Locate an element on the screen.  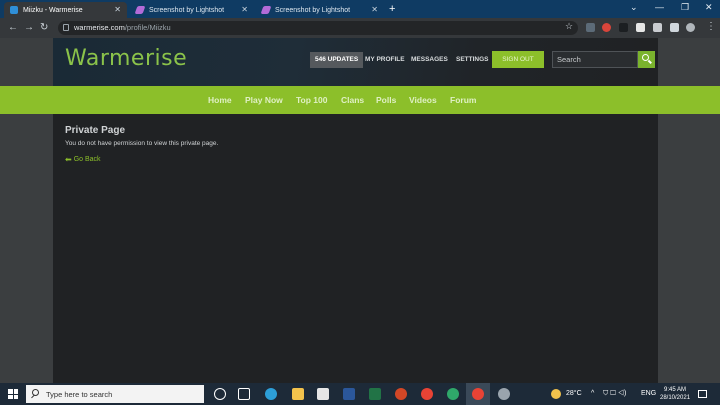
tab-lightshot-1: Screenshot by Lightshot ✕ is located at coordinates (192, 10).